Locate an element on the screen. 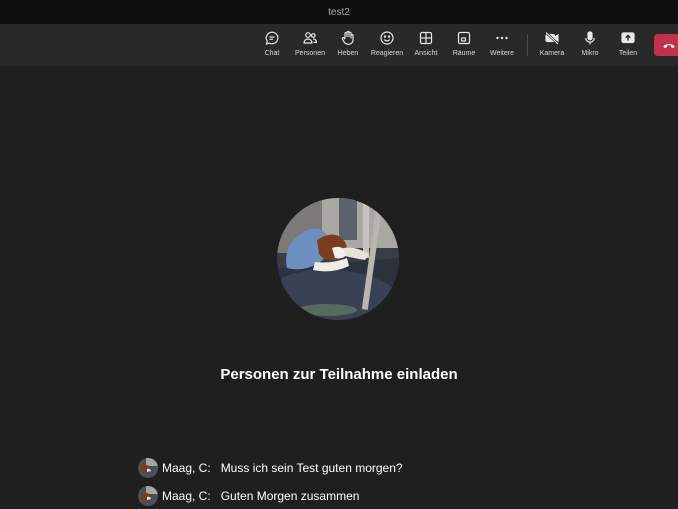  breakout-rooms-button: Räume is located at coordinates (464, 45).